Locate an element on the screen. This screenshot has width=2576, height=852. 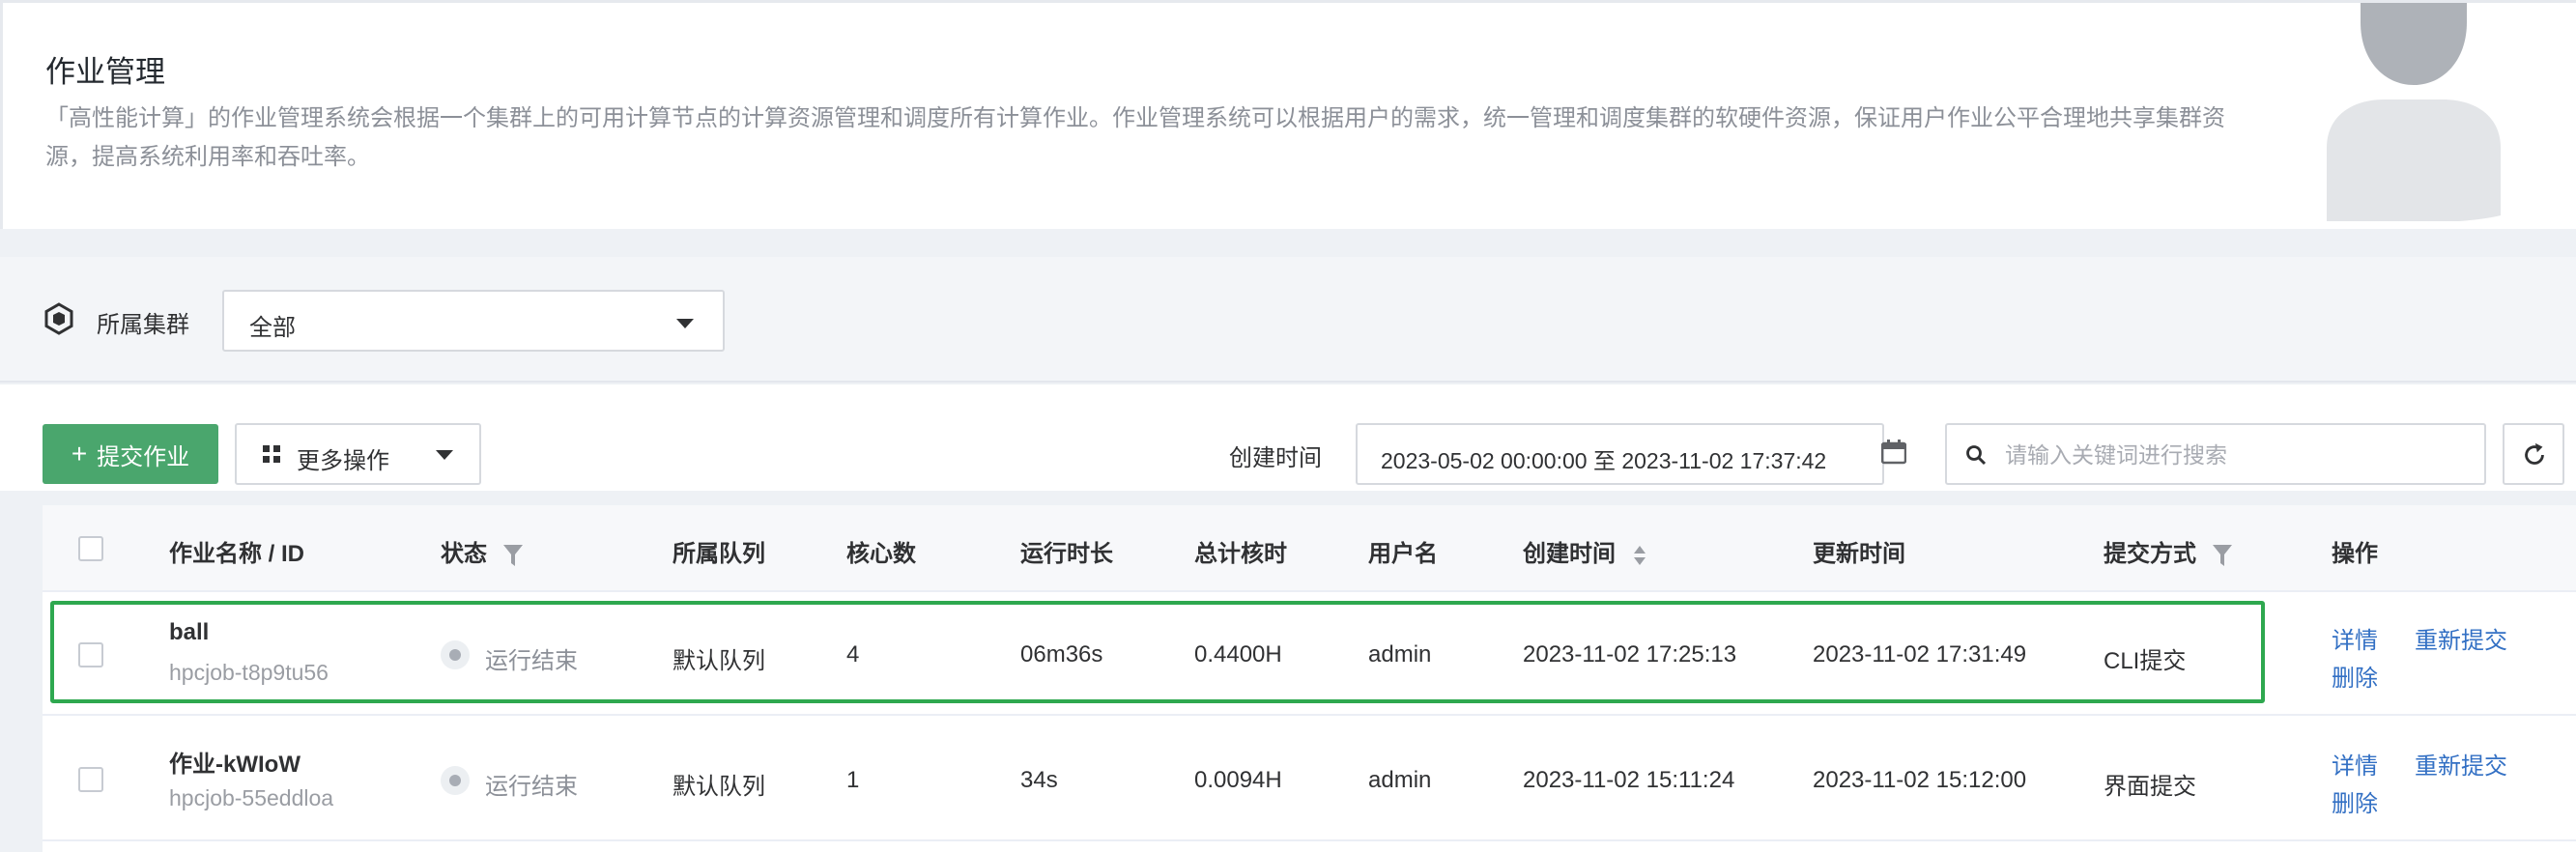
header-created: 创建时间 is located at coordinates (1585, 551).